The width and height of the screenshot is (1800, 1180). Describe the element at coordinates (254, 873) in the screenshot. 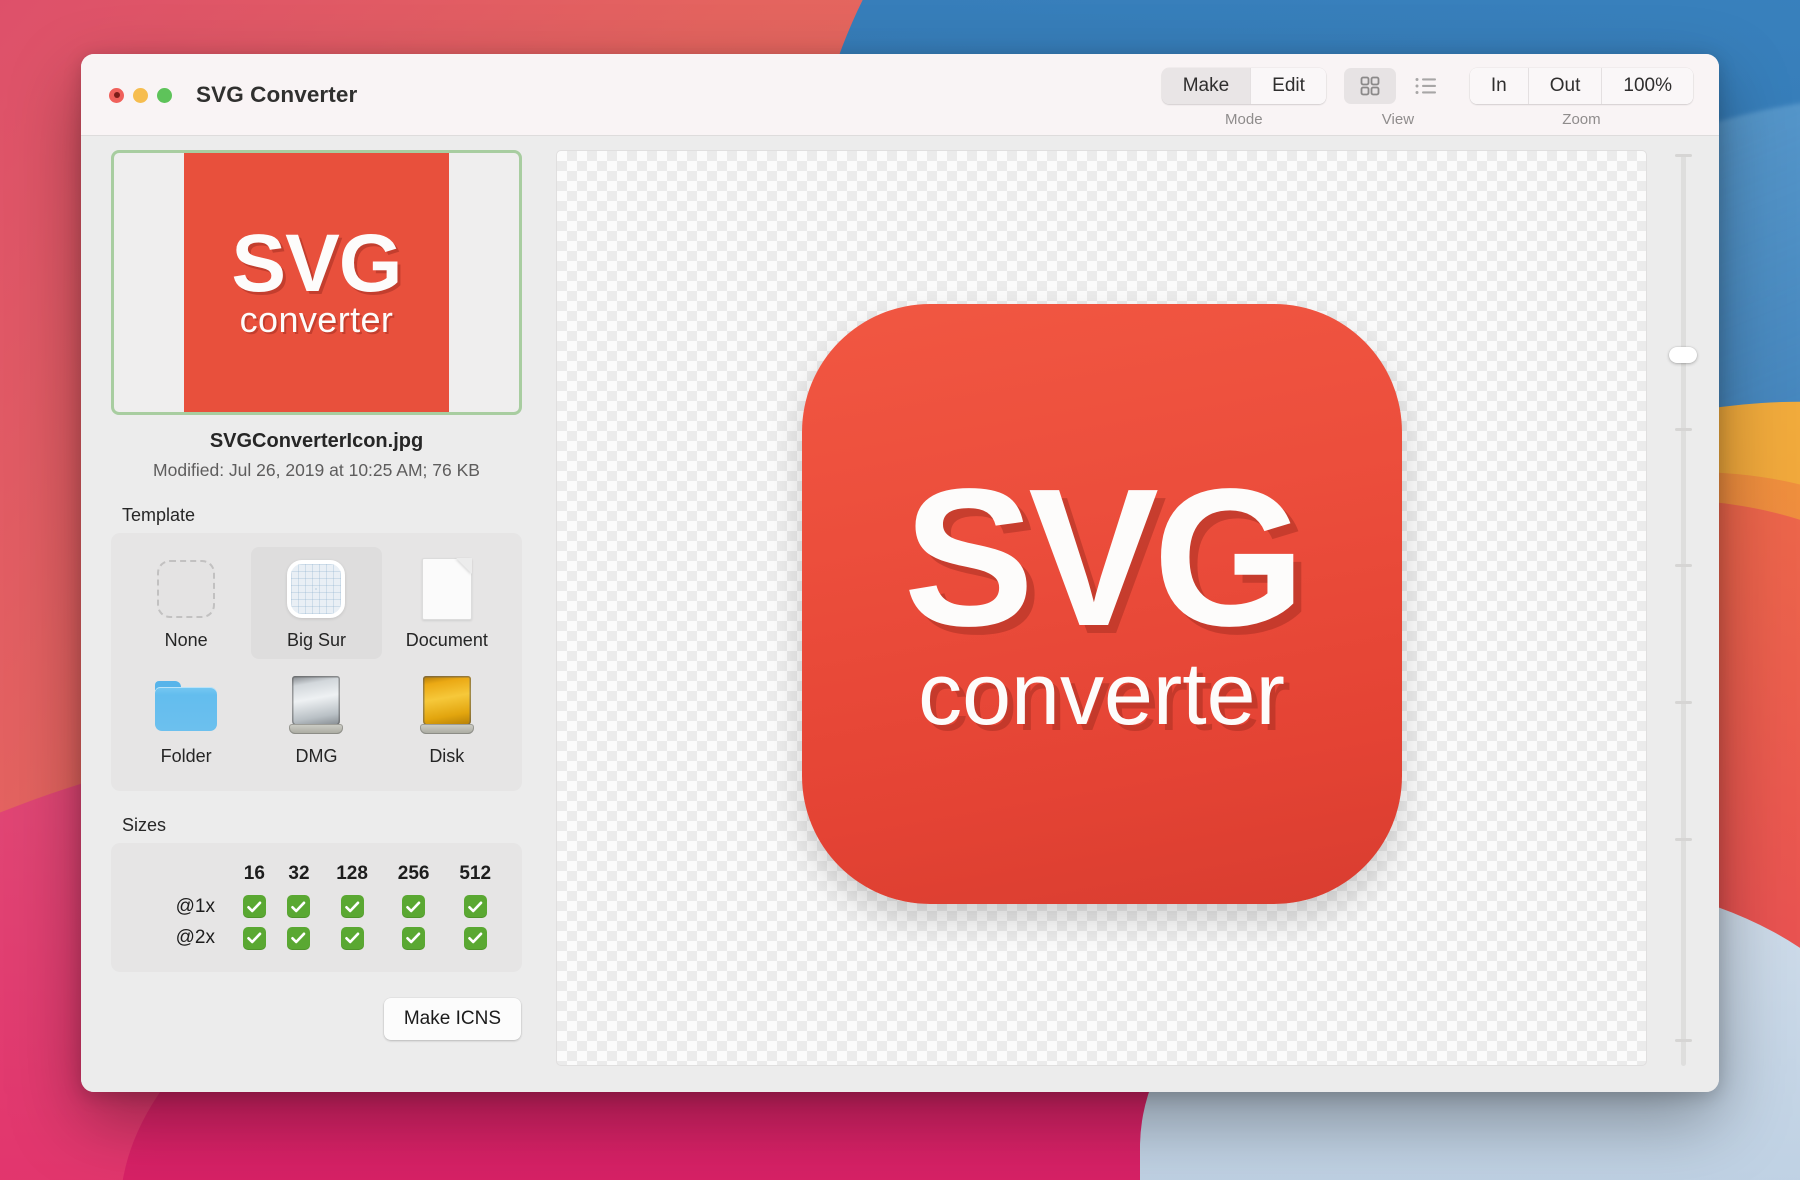

I see `sizes-column-16: 16` at that location.